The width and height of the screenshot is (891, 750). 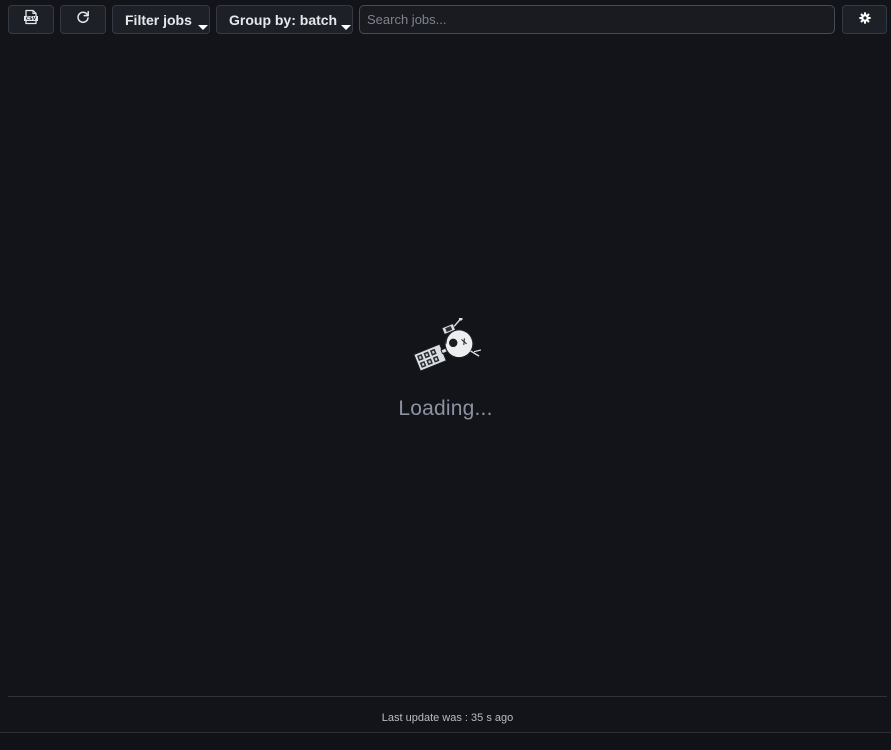 I want to click on svg-text: CSV, so click(x=31, y=19).